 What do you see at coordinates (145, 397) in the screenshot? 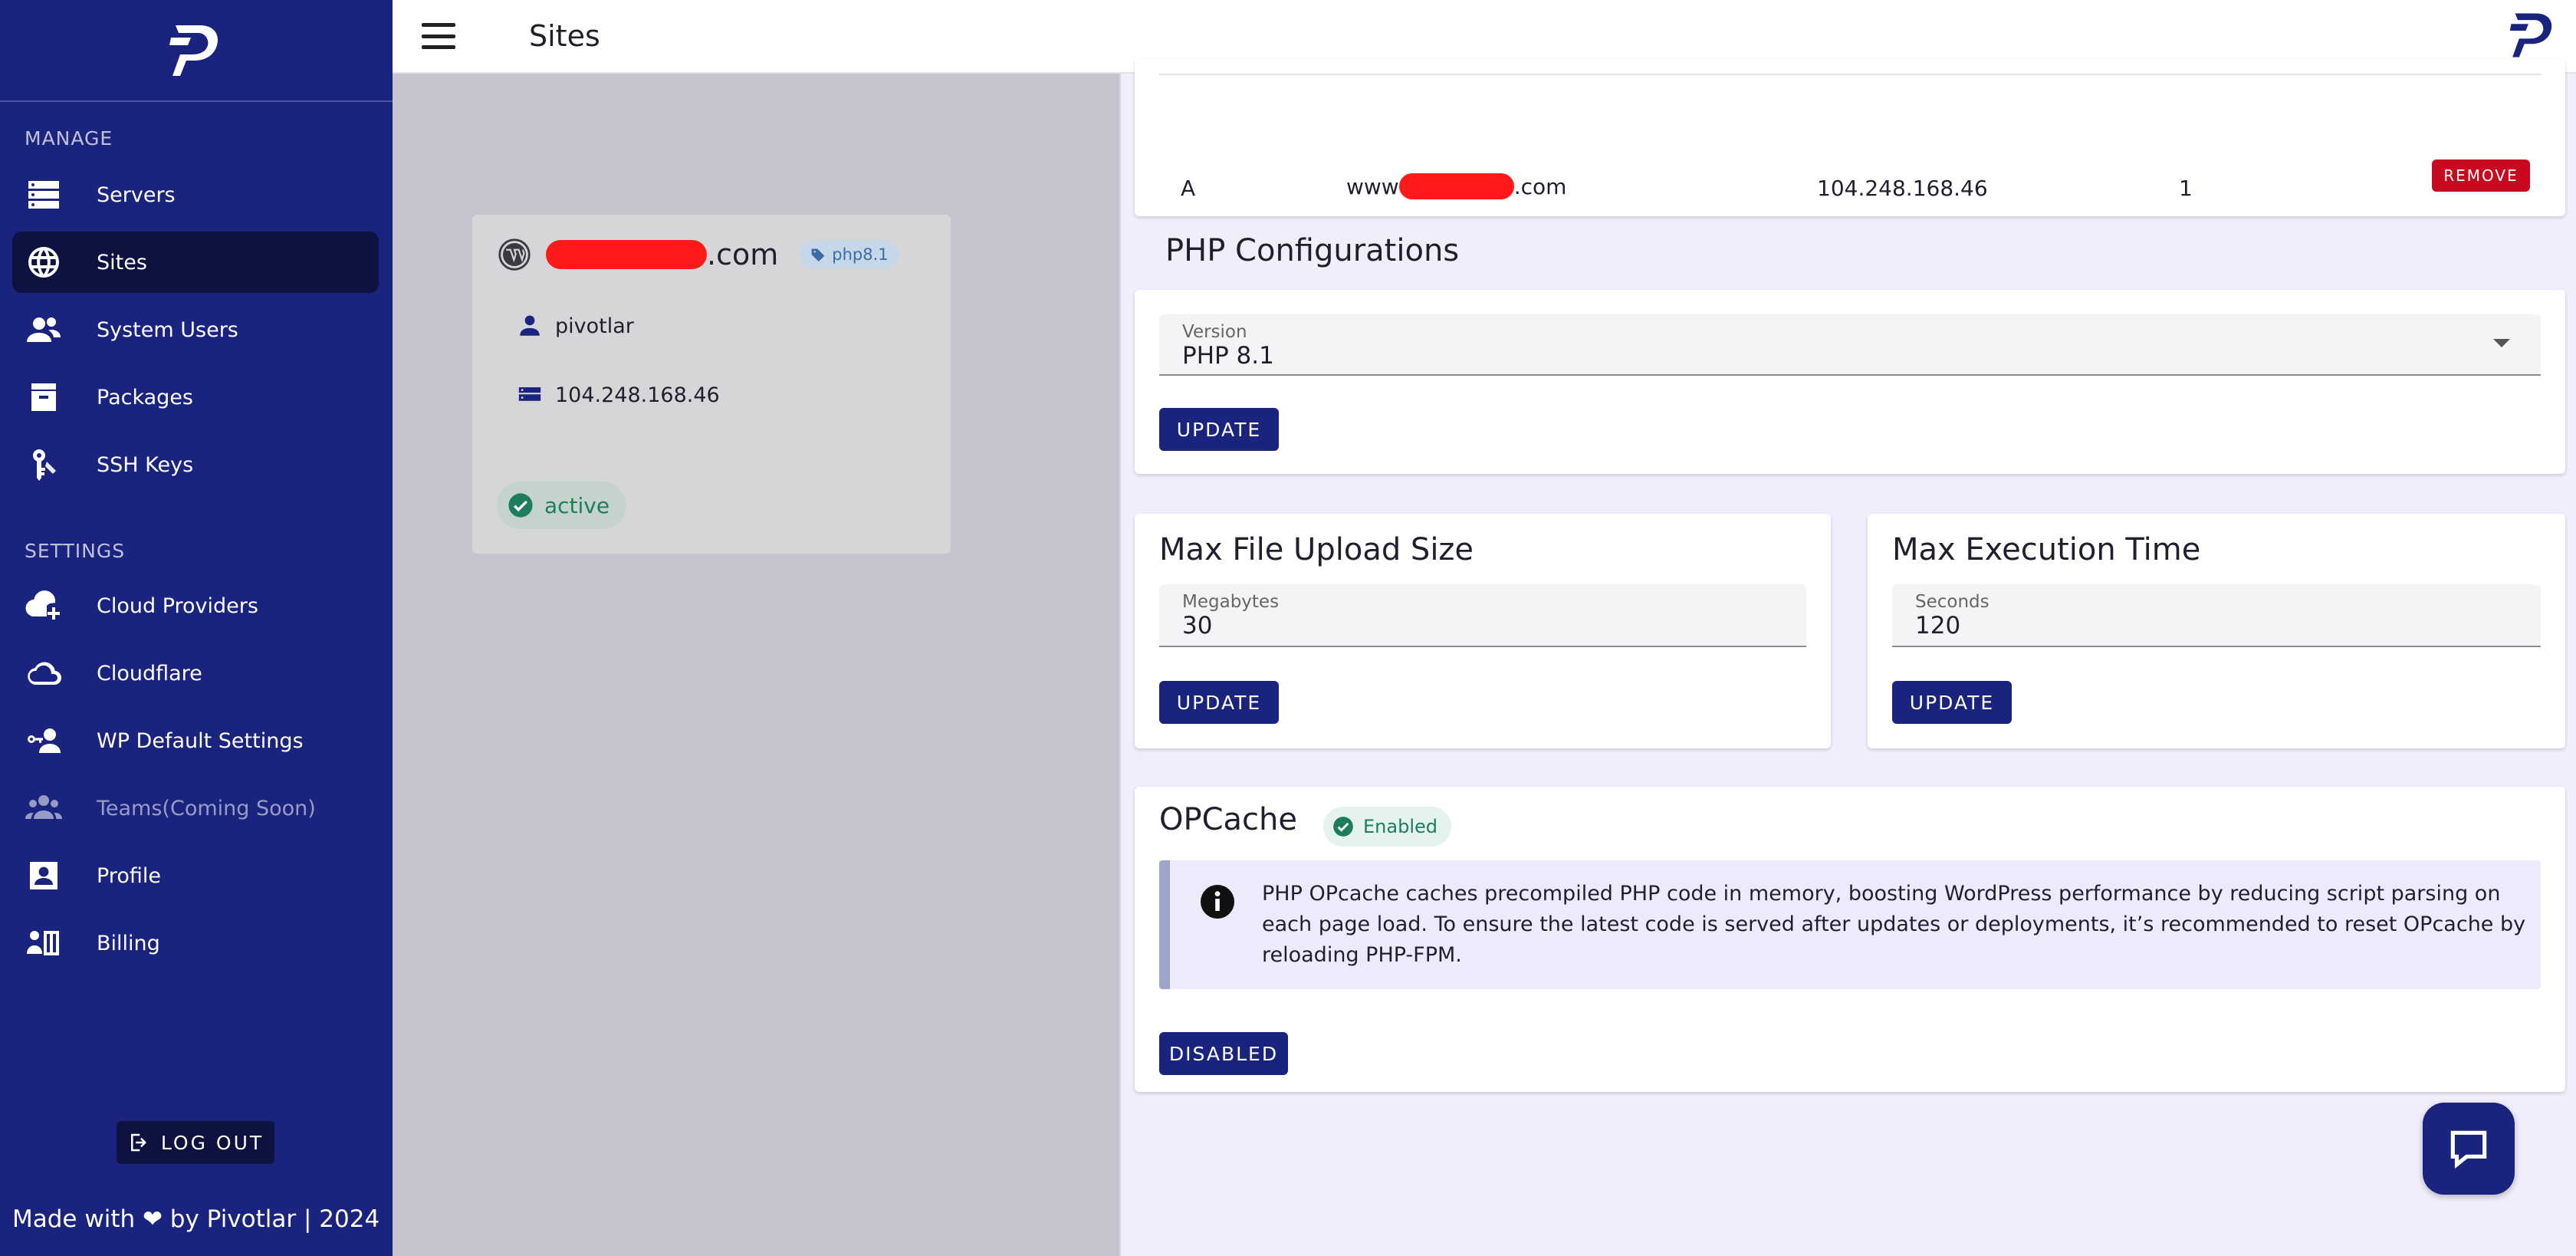
I see `sidebar-item-label: Packages` at bounding box center [145, 397].